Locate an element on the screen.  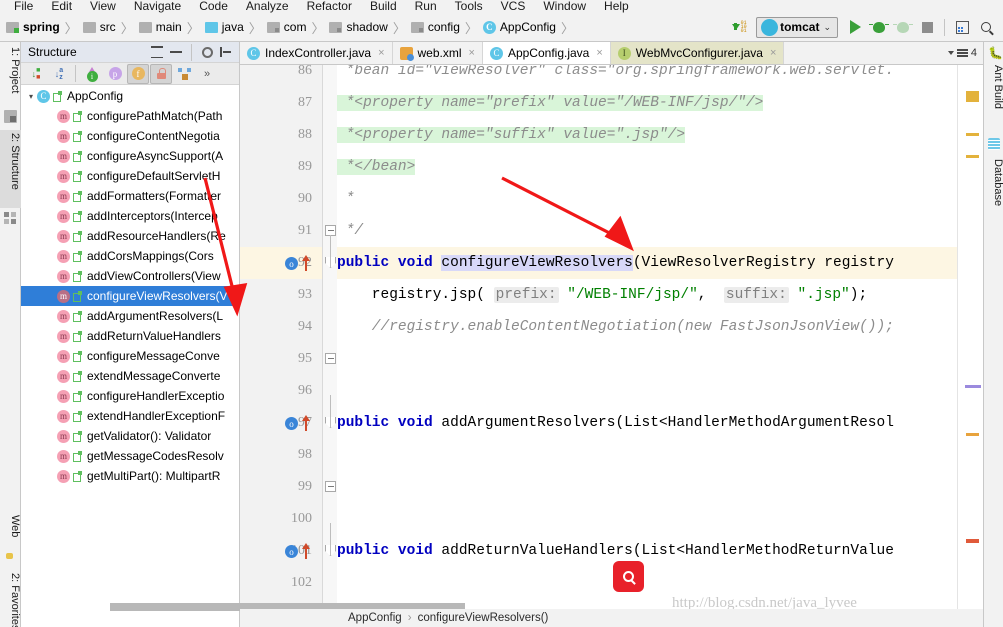
breadcrumb-item-spring: spring is located at coordinates (33, 27).